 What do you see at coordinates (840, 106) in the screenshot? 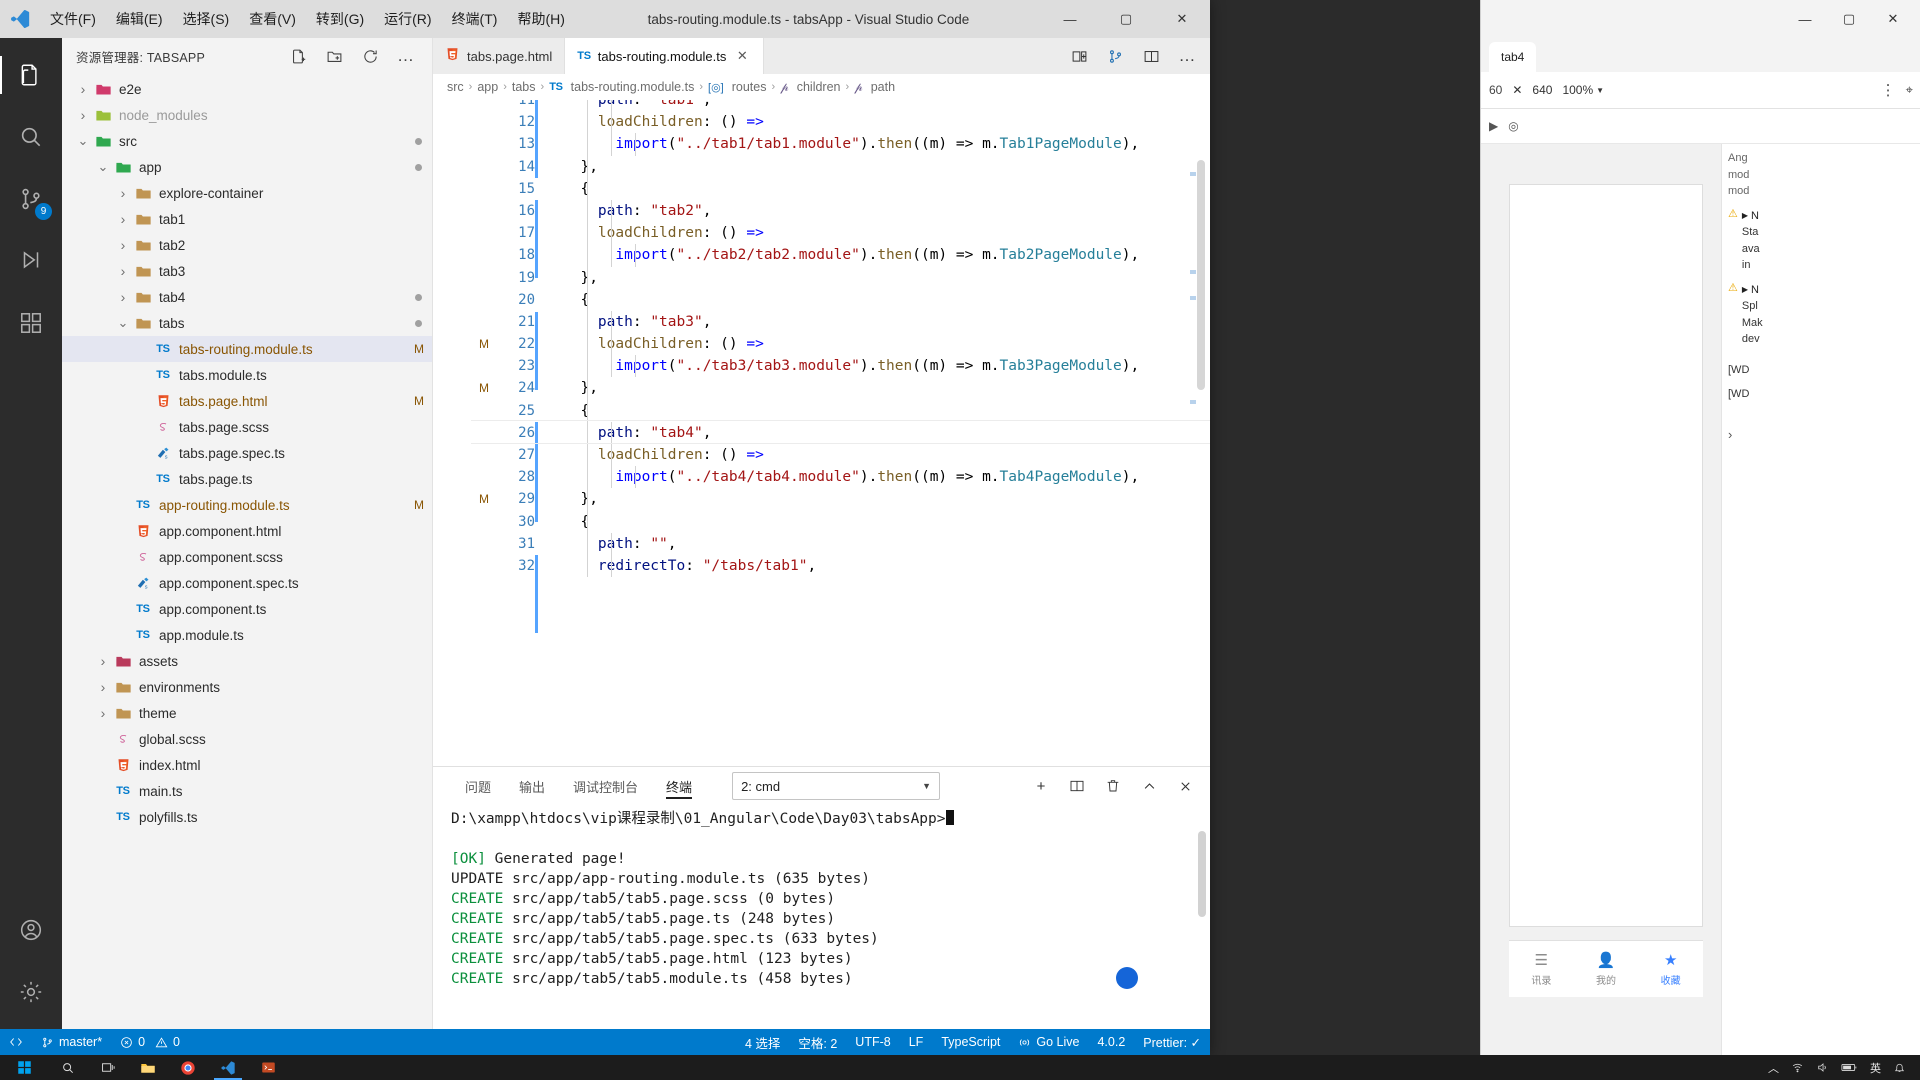
I see `code-line: 11 path: "tab1",` at bounding box center [840, 106].